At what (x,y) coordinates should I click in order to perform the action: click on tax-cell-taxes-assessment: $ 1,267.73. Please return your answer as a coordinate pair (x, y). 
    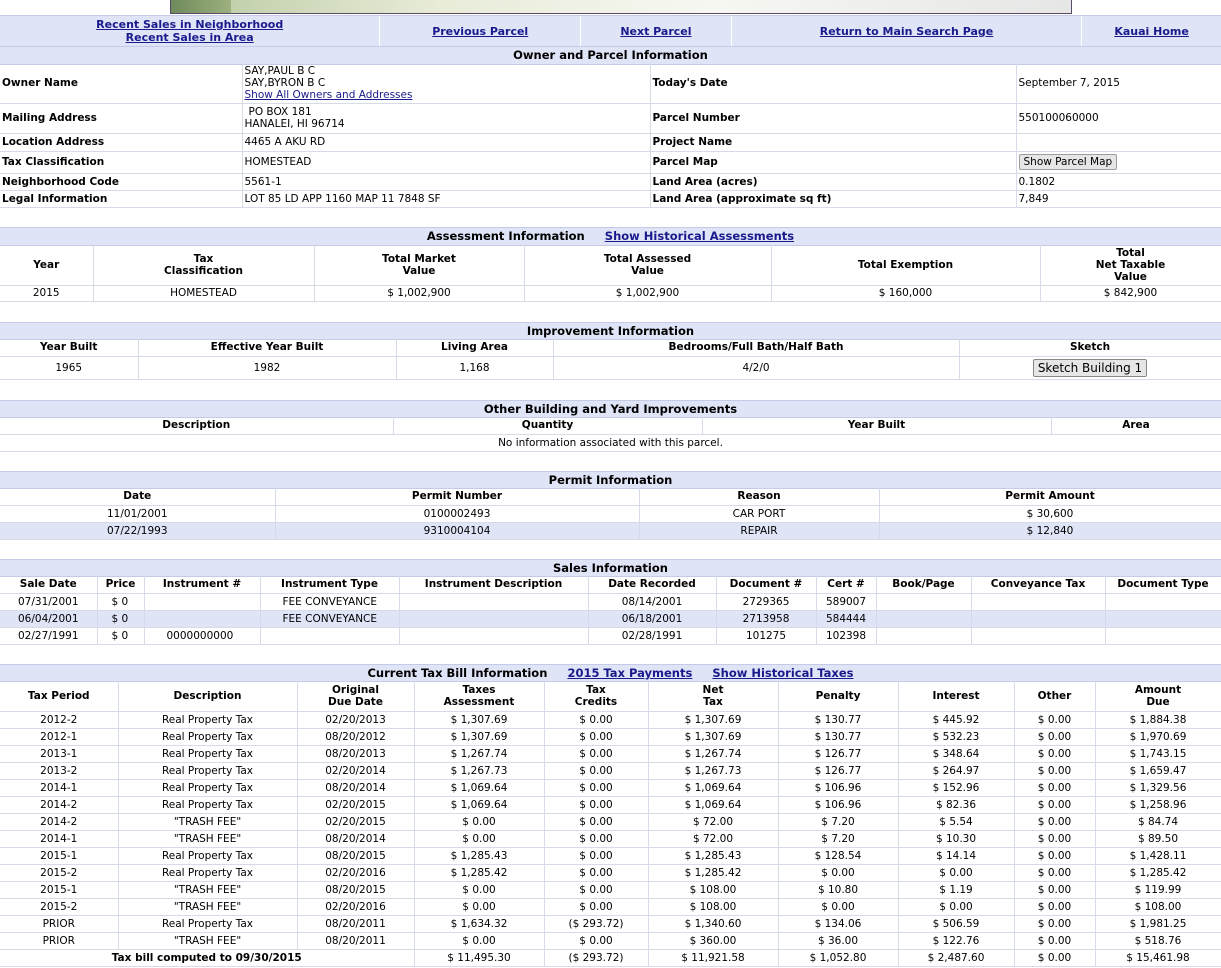
    Looking at the image, I should click on (479, 771).